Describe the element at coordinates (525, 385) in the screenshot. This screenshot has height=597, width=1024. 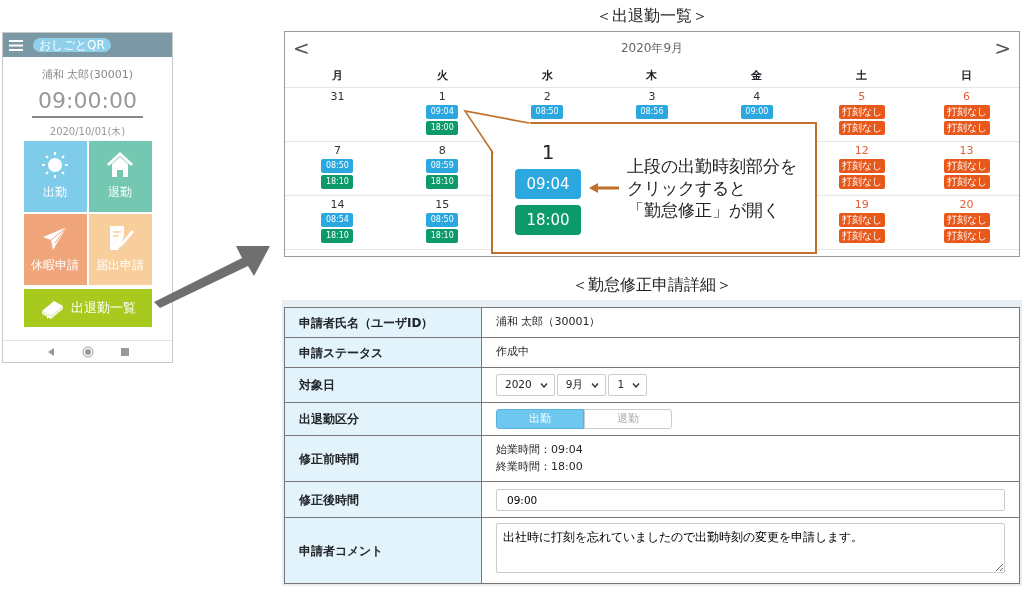
I see `dropdown: 2020` at that location.